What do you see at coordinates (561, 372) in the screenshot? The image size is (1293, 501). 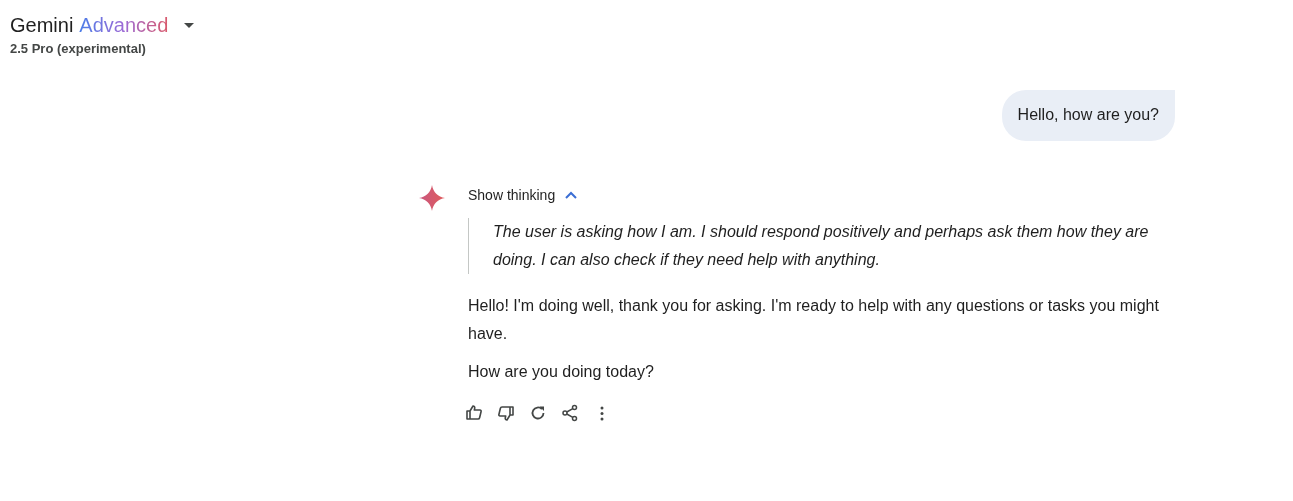 I see `response-paragraph: How are you doing today?` at bounding box center [561, 372].